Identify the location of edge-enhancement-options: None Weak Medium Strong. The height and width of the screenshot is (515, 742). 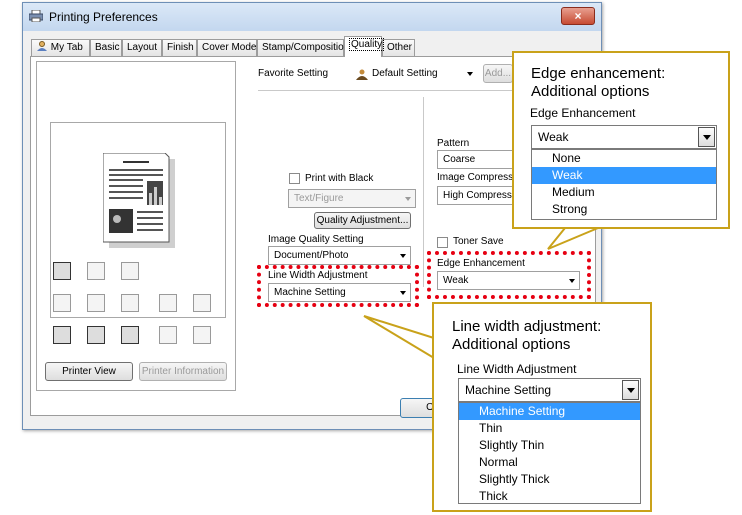
(624, 184).